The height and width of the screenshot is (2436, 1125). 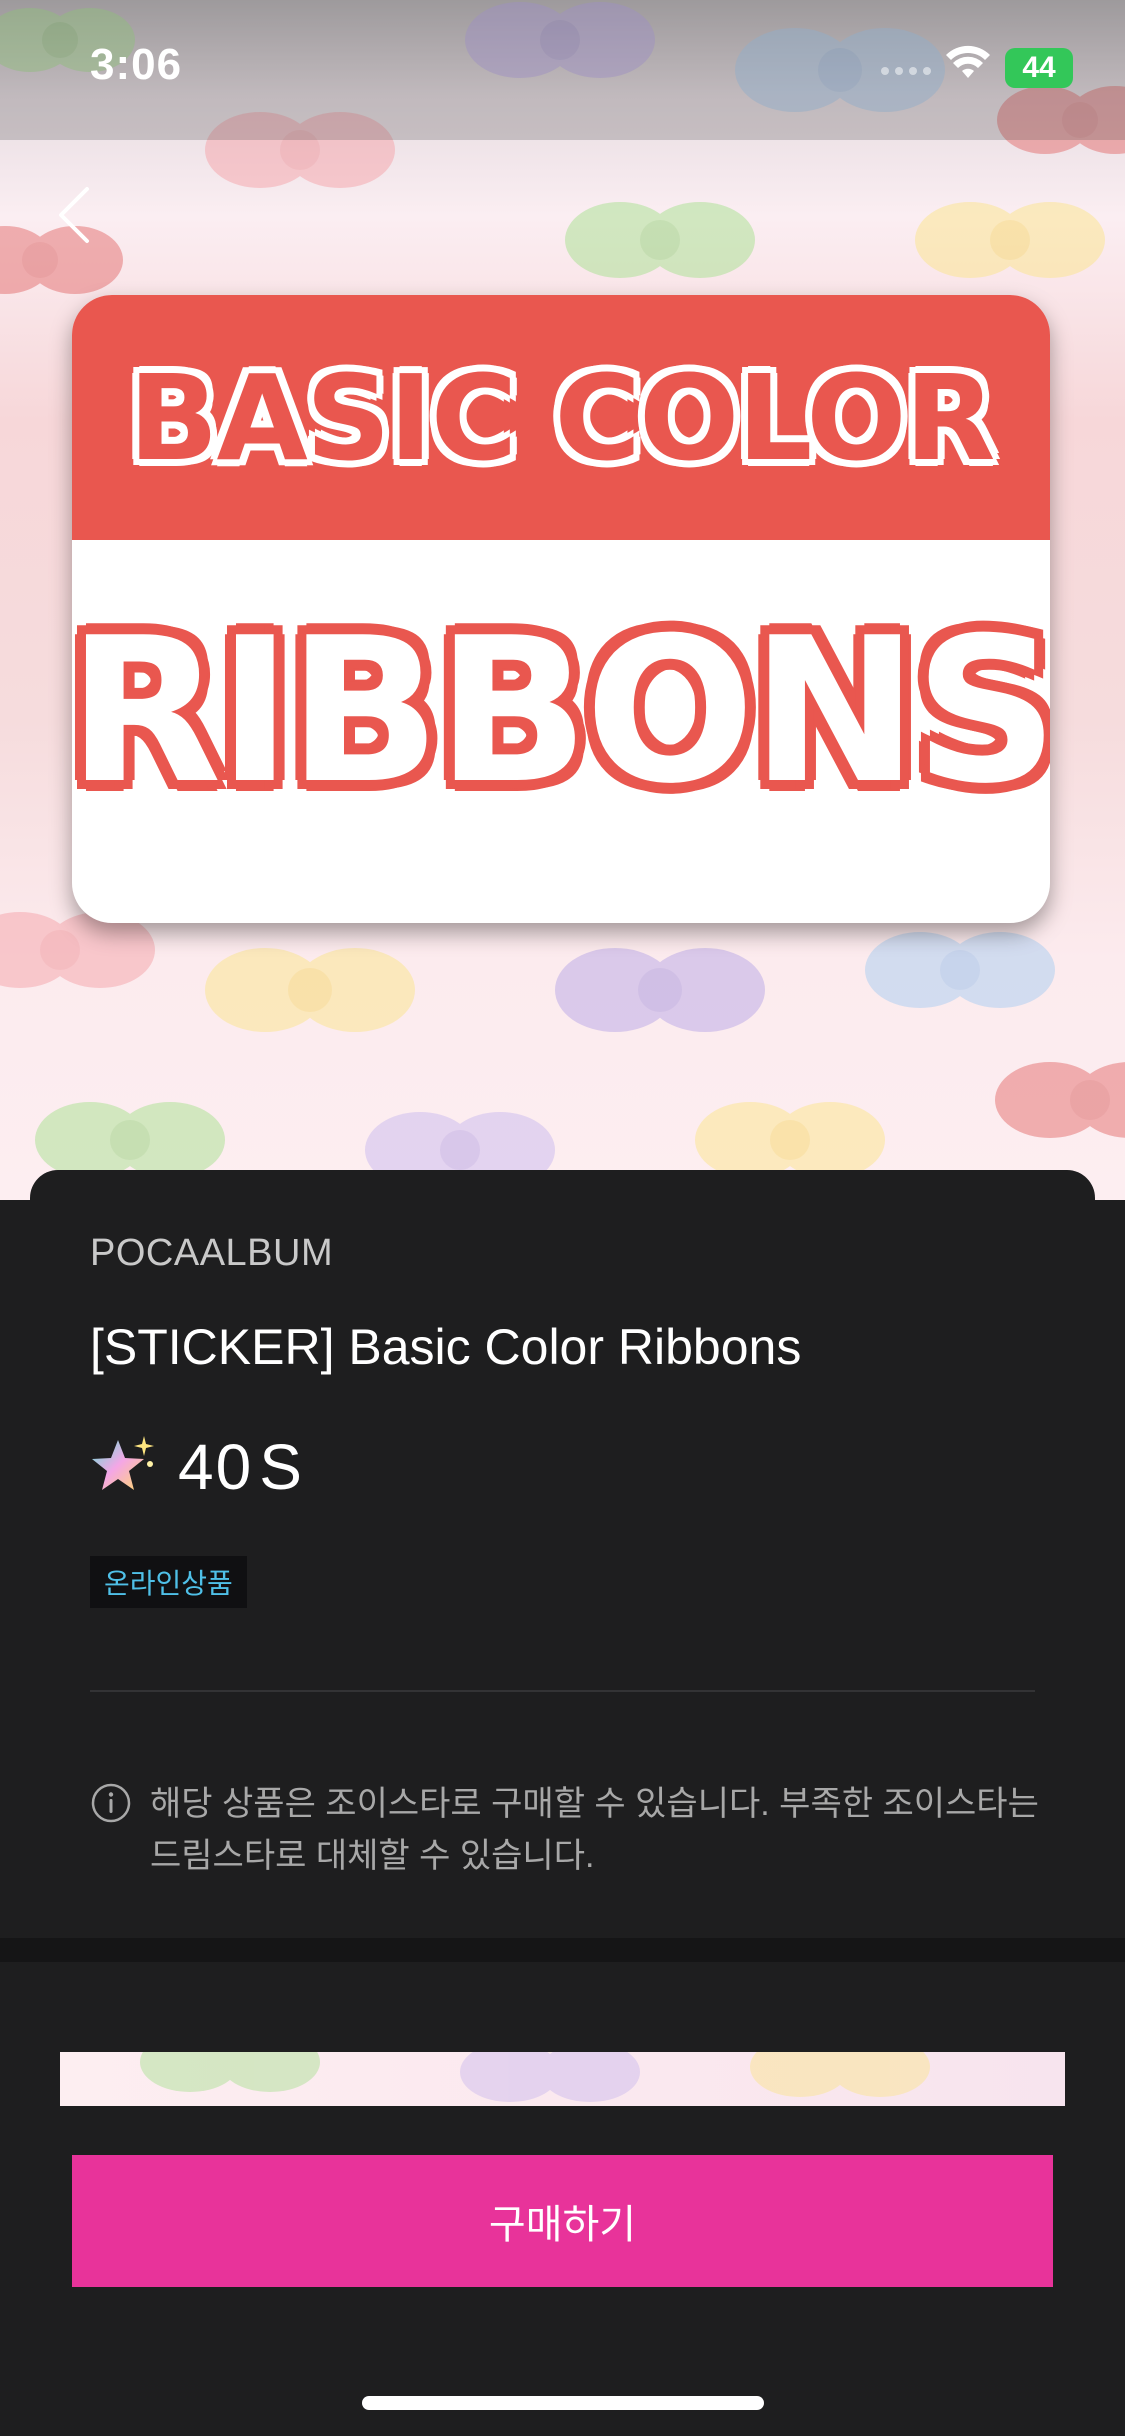 I want to click on status-time: 3:06, so click(x=136, y=64).